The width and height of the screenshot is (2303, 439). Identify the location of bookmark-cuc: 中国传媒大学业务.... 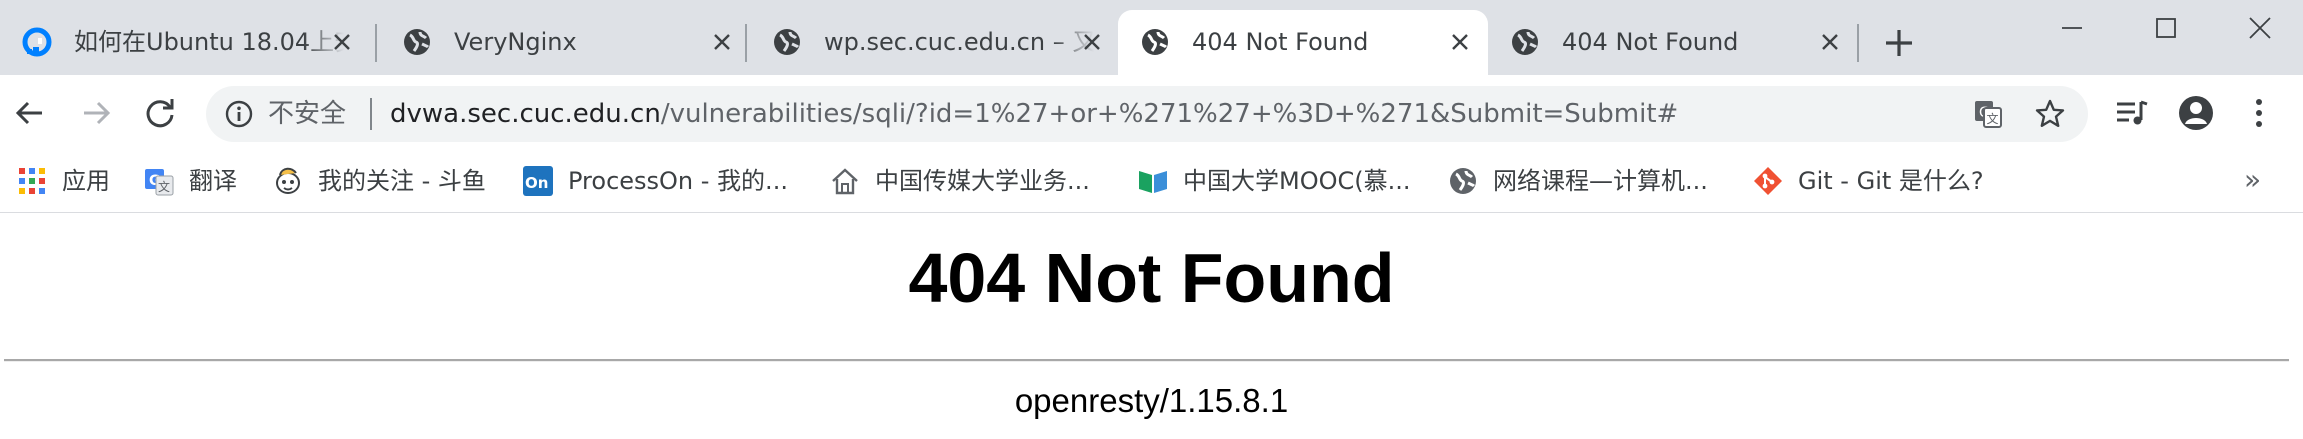
(959, 181).